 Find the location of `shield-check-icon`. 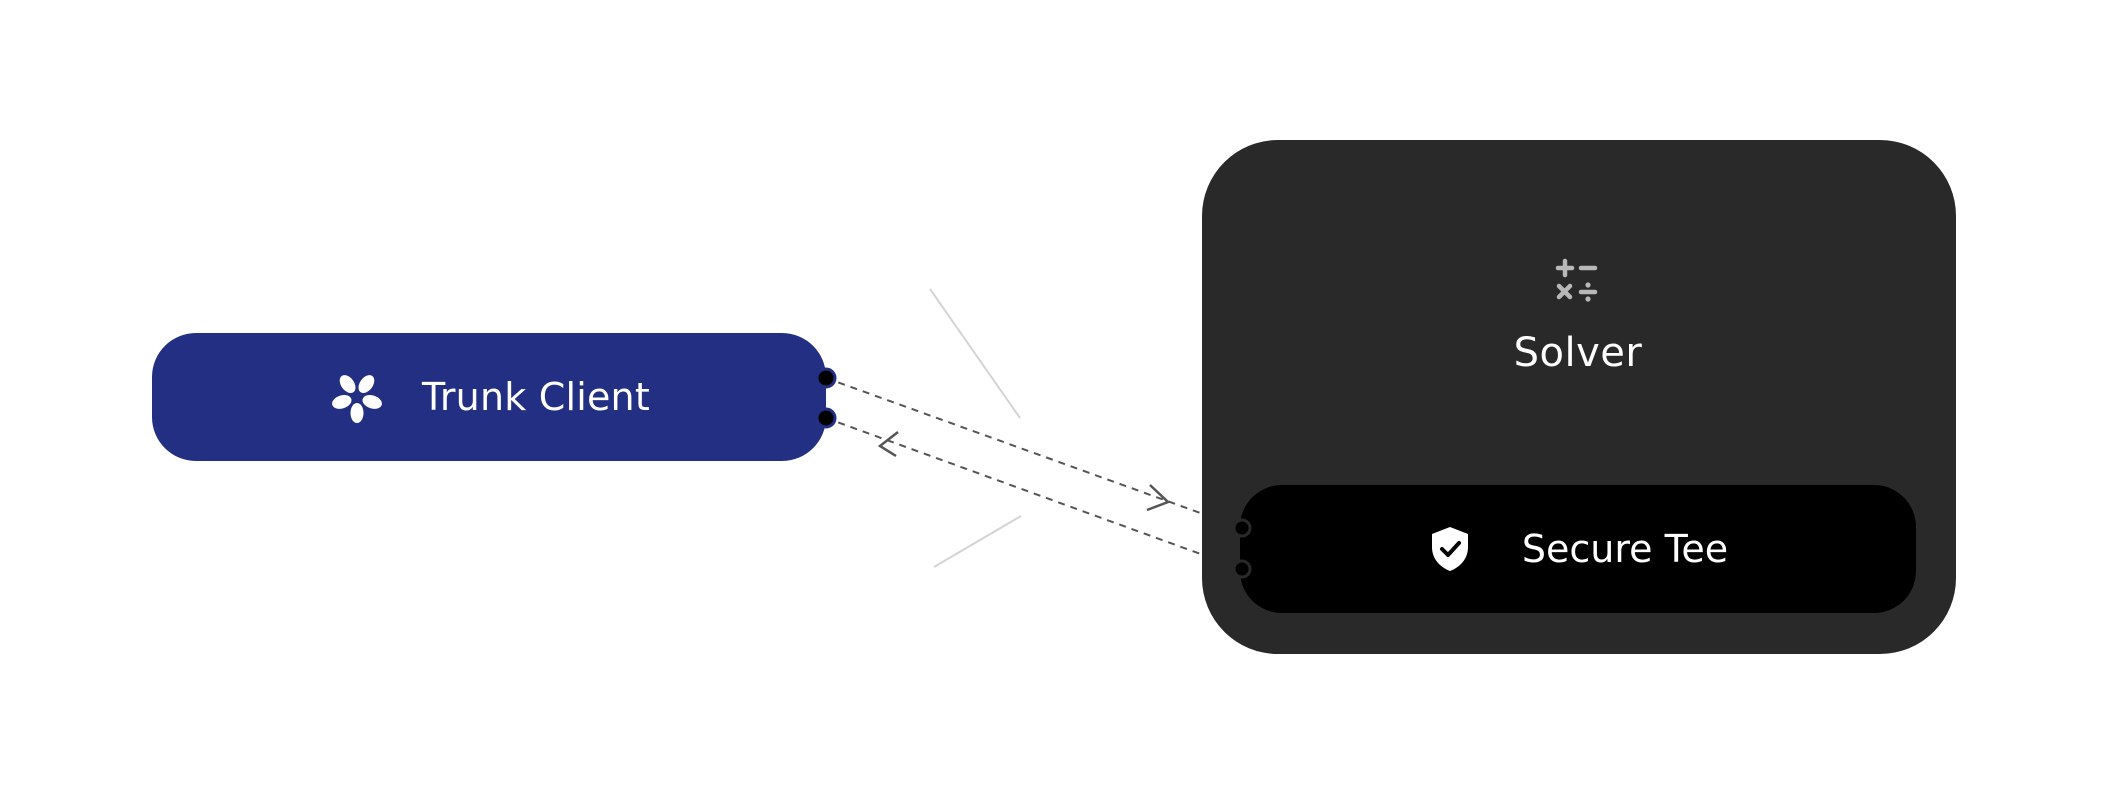

shield-check-icon is located at coordinates (1449, 549).